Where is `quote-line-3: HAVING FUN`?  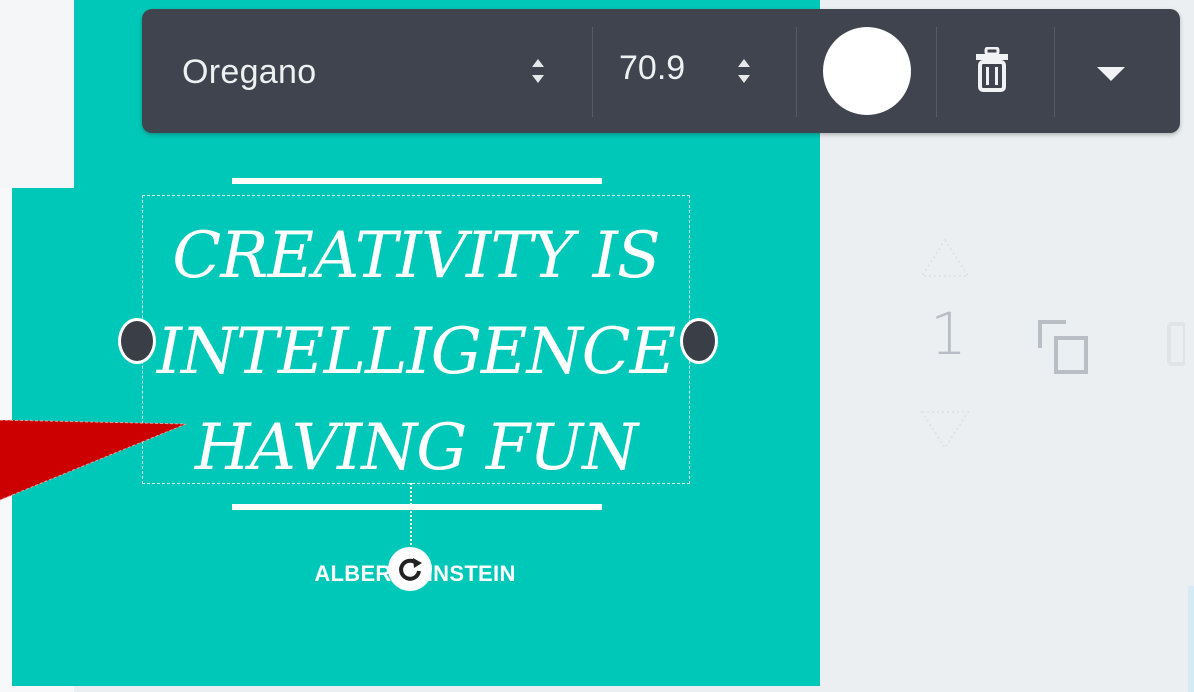
quote-line-3: HAVING FUN is located at coordinates (416, 448).